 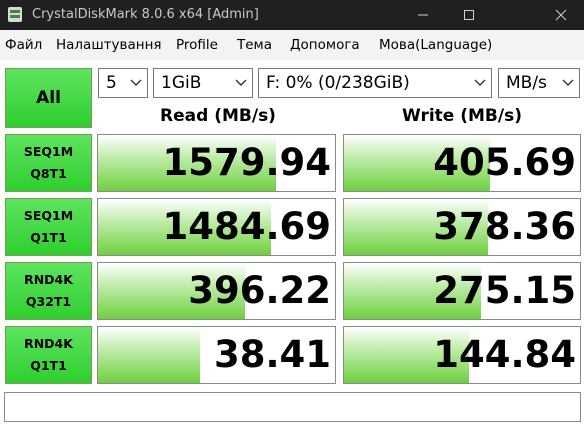 I want to click on write-result-rnd4k-q32t1: 275.15, so click(x=462, y=291).